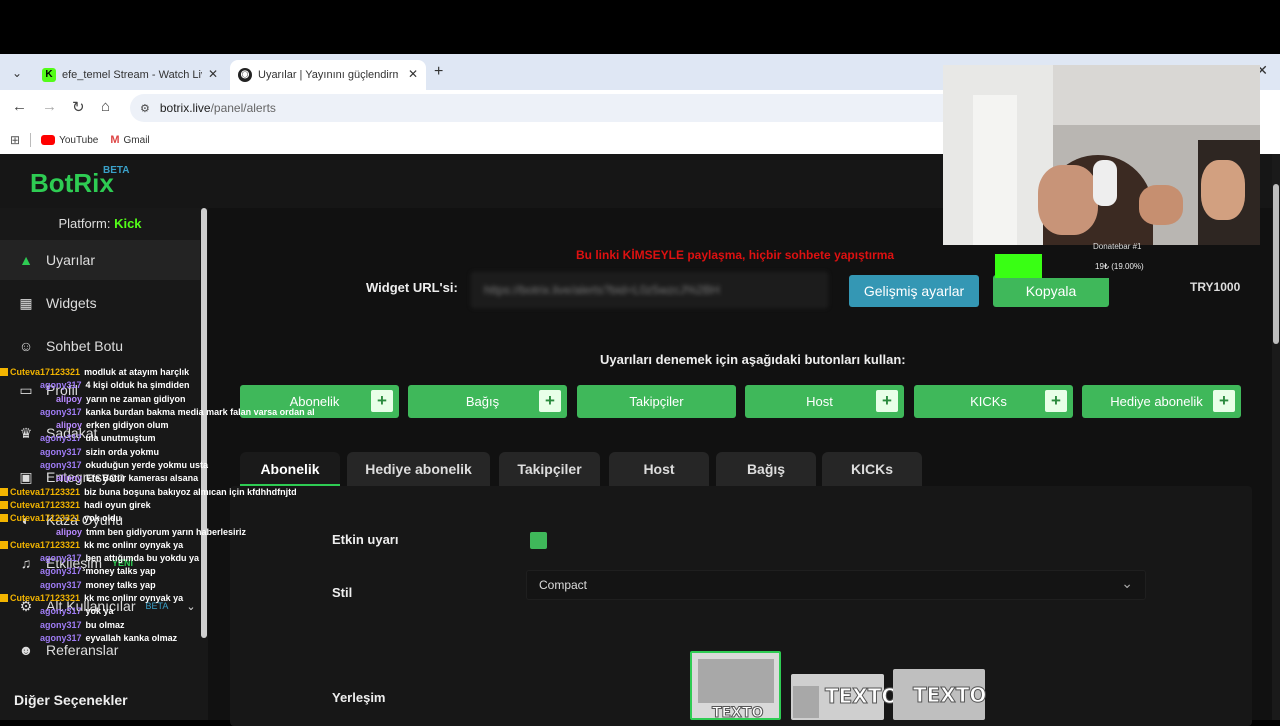  What do you see at coordinates (412, 287) in the screenshot?
I see `widget-url-label: Widget URL'si:` at bounding box center [412, 287].